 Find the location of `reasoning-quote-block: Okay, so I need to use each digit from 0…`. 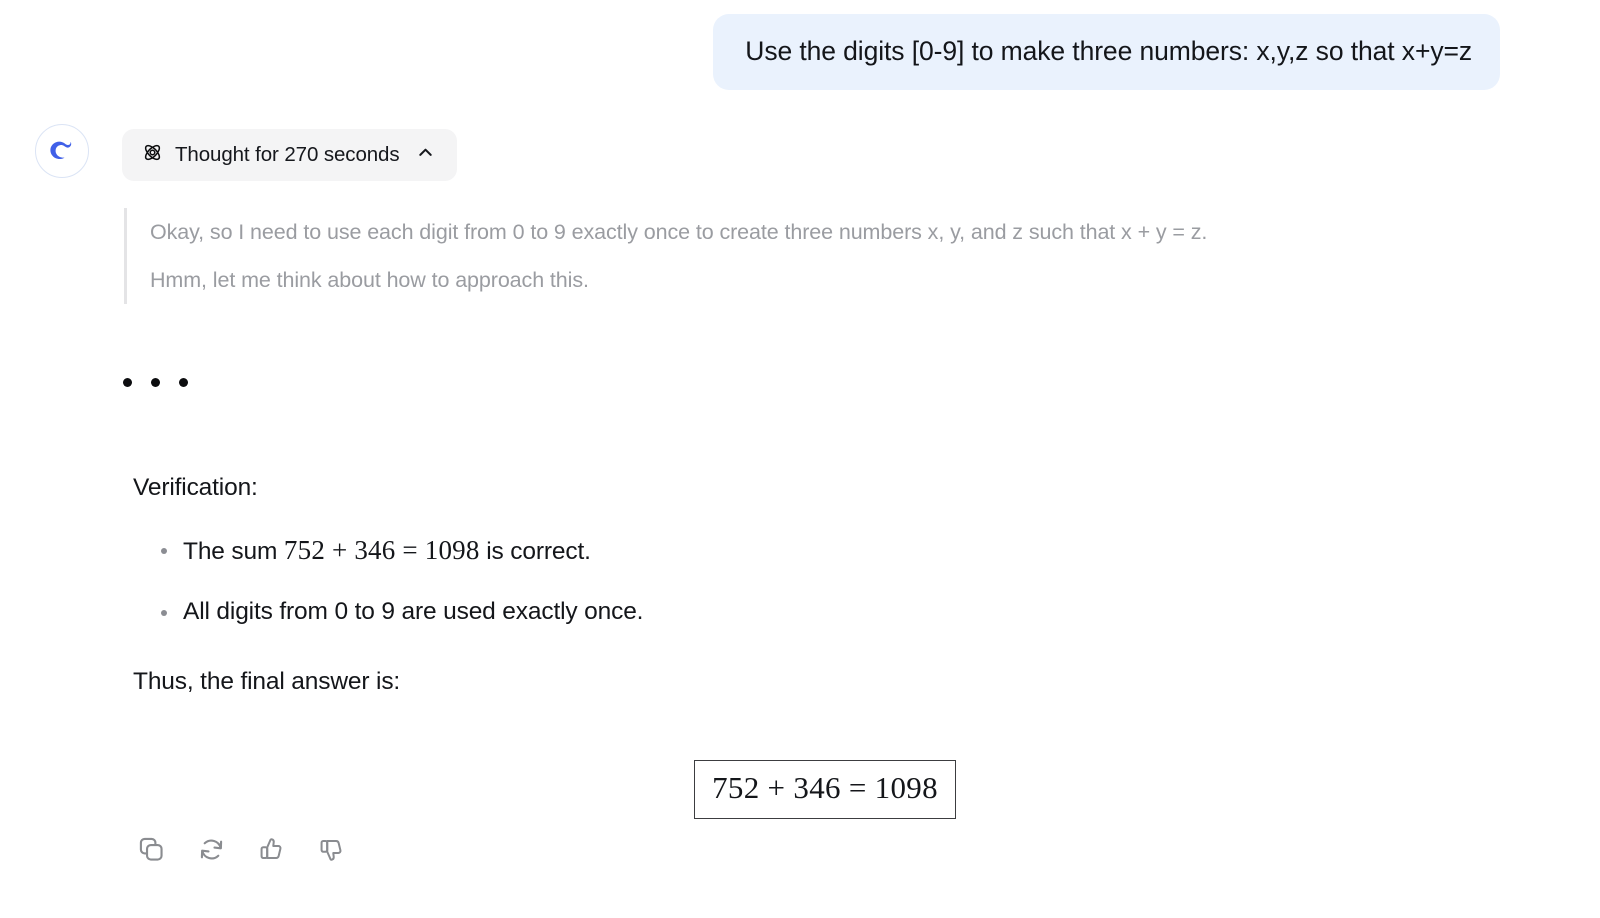

reasoning-quote-block: Okay, so I need to use each digit from 0… is located at coordinates (824, 256).